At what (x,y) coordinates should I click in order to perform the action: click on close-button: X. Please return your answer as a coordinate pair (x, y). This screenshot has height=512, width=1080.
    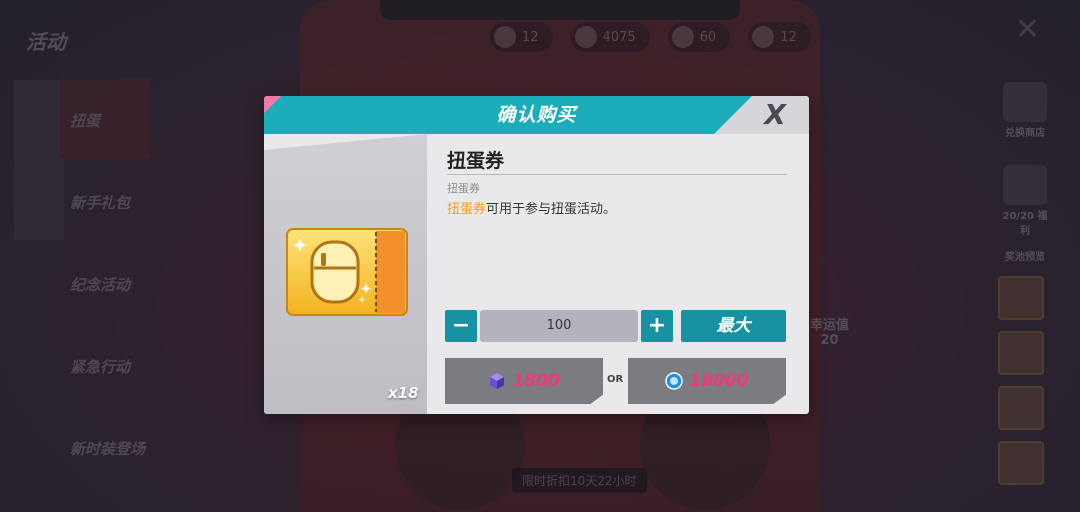
    Looking at the image, I should click on (775, 115).